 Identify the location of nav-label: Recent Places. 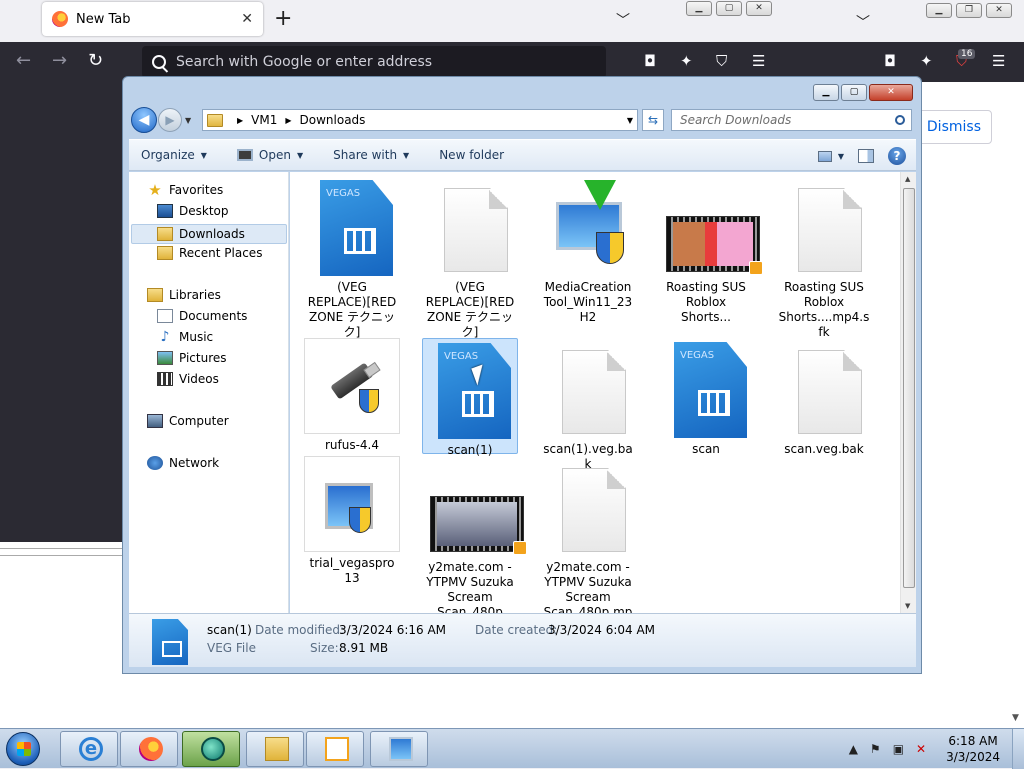
(221, 253).